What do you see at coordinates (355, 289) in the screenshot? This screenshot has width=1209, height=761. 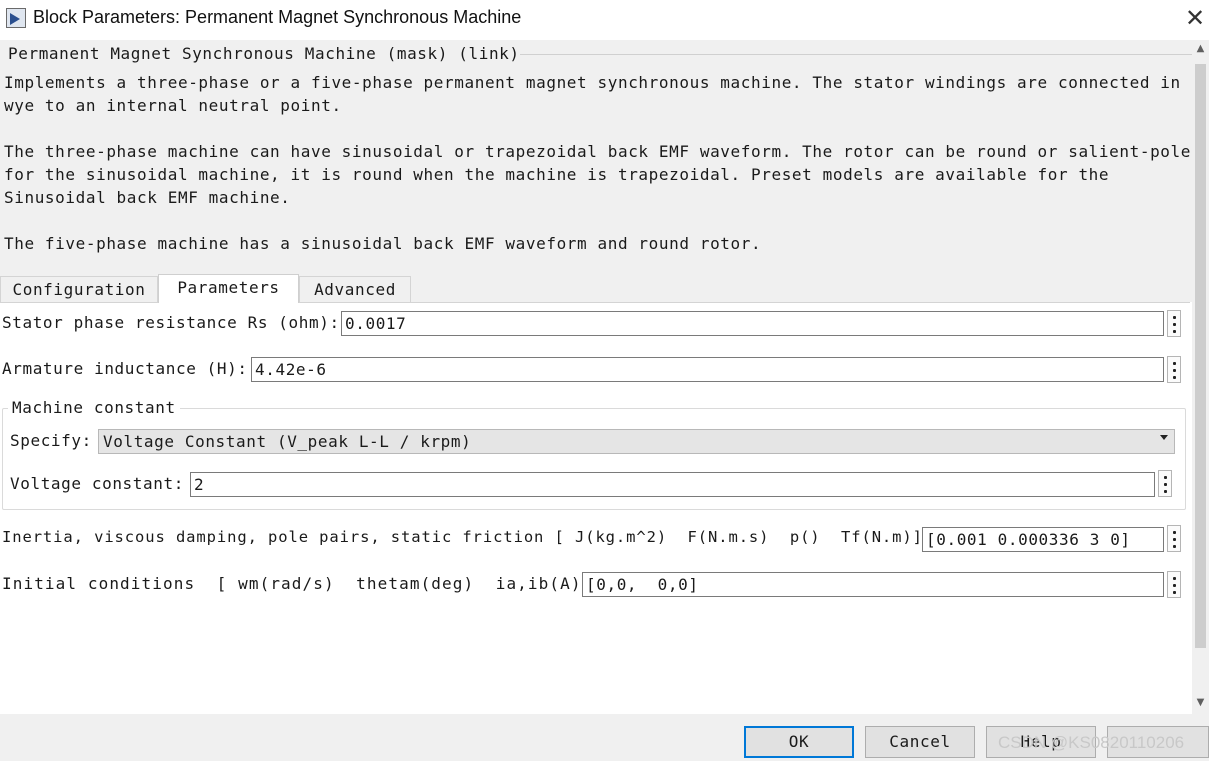 I see `tab-advanced: Advanced` at bounding box center [355, 289].